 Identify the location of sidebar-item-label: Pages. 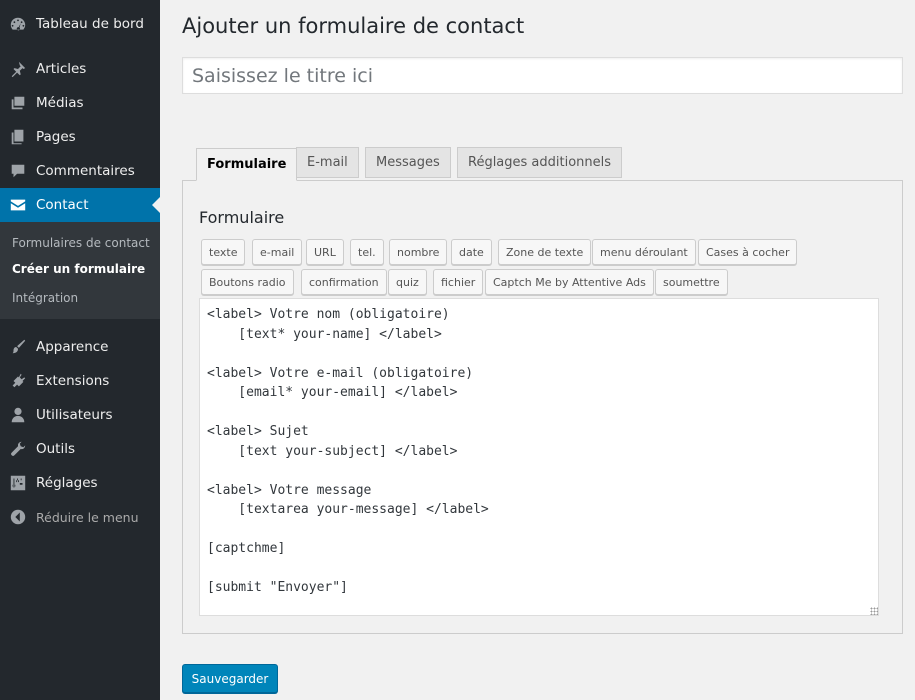
(56, 137).